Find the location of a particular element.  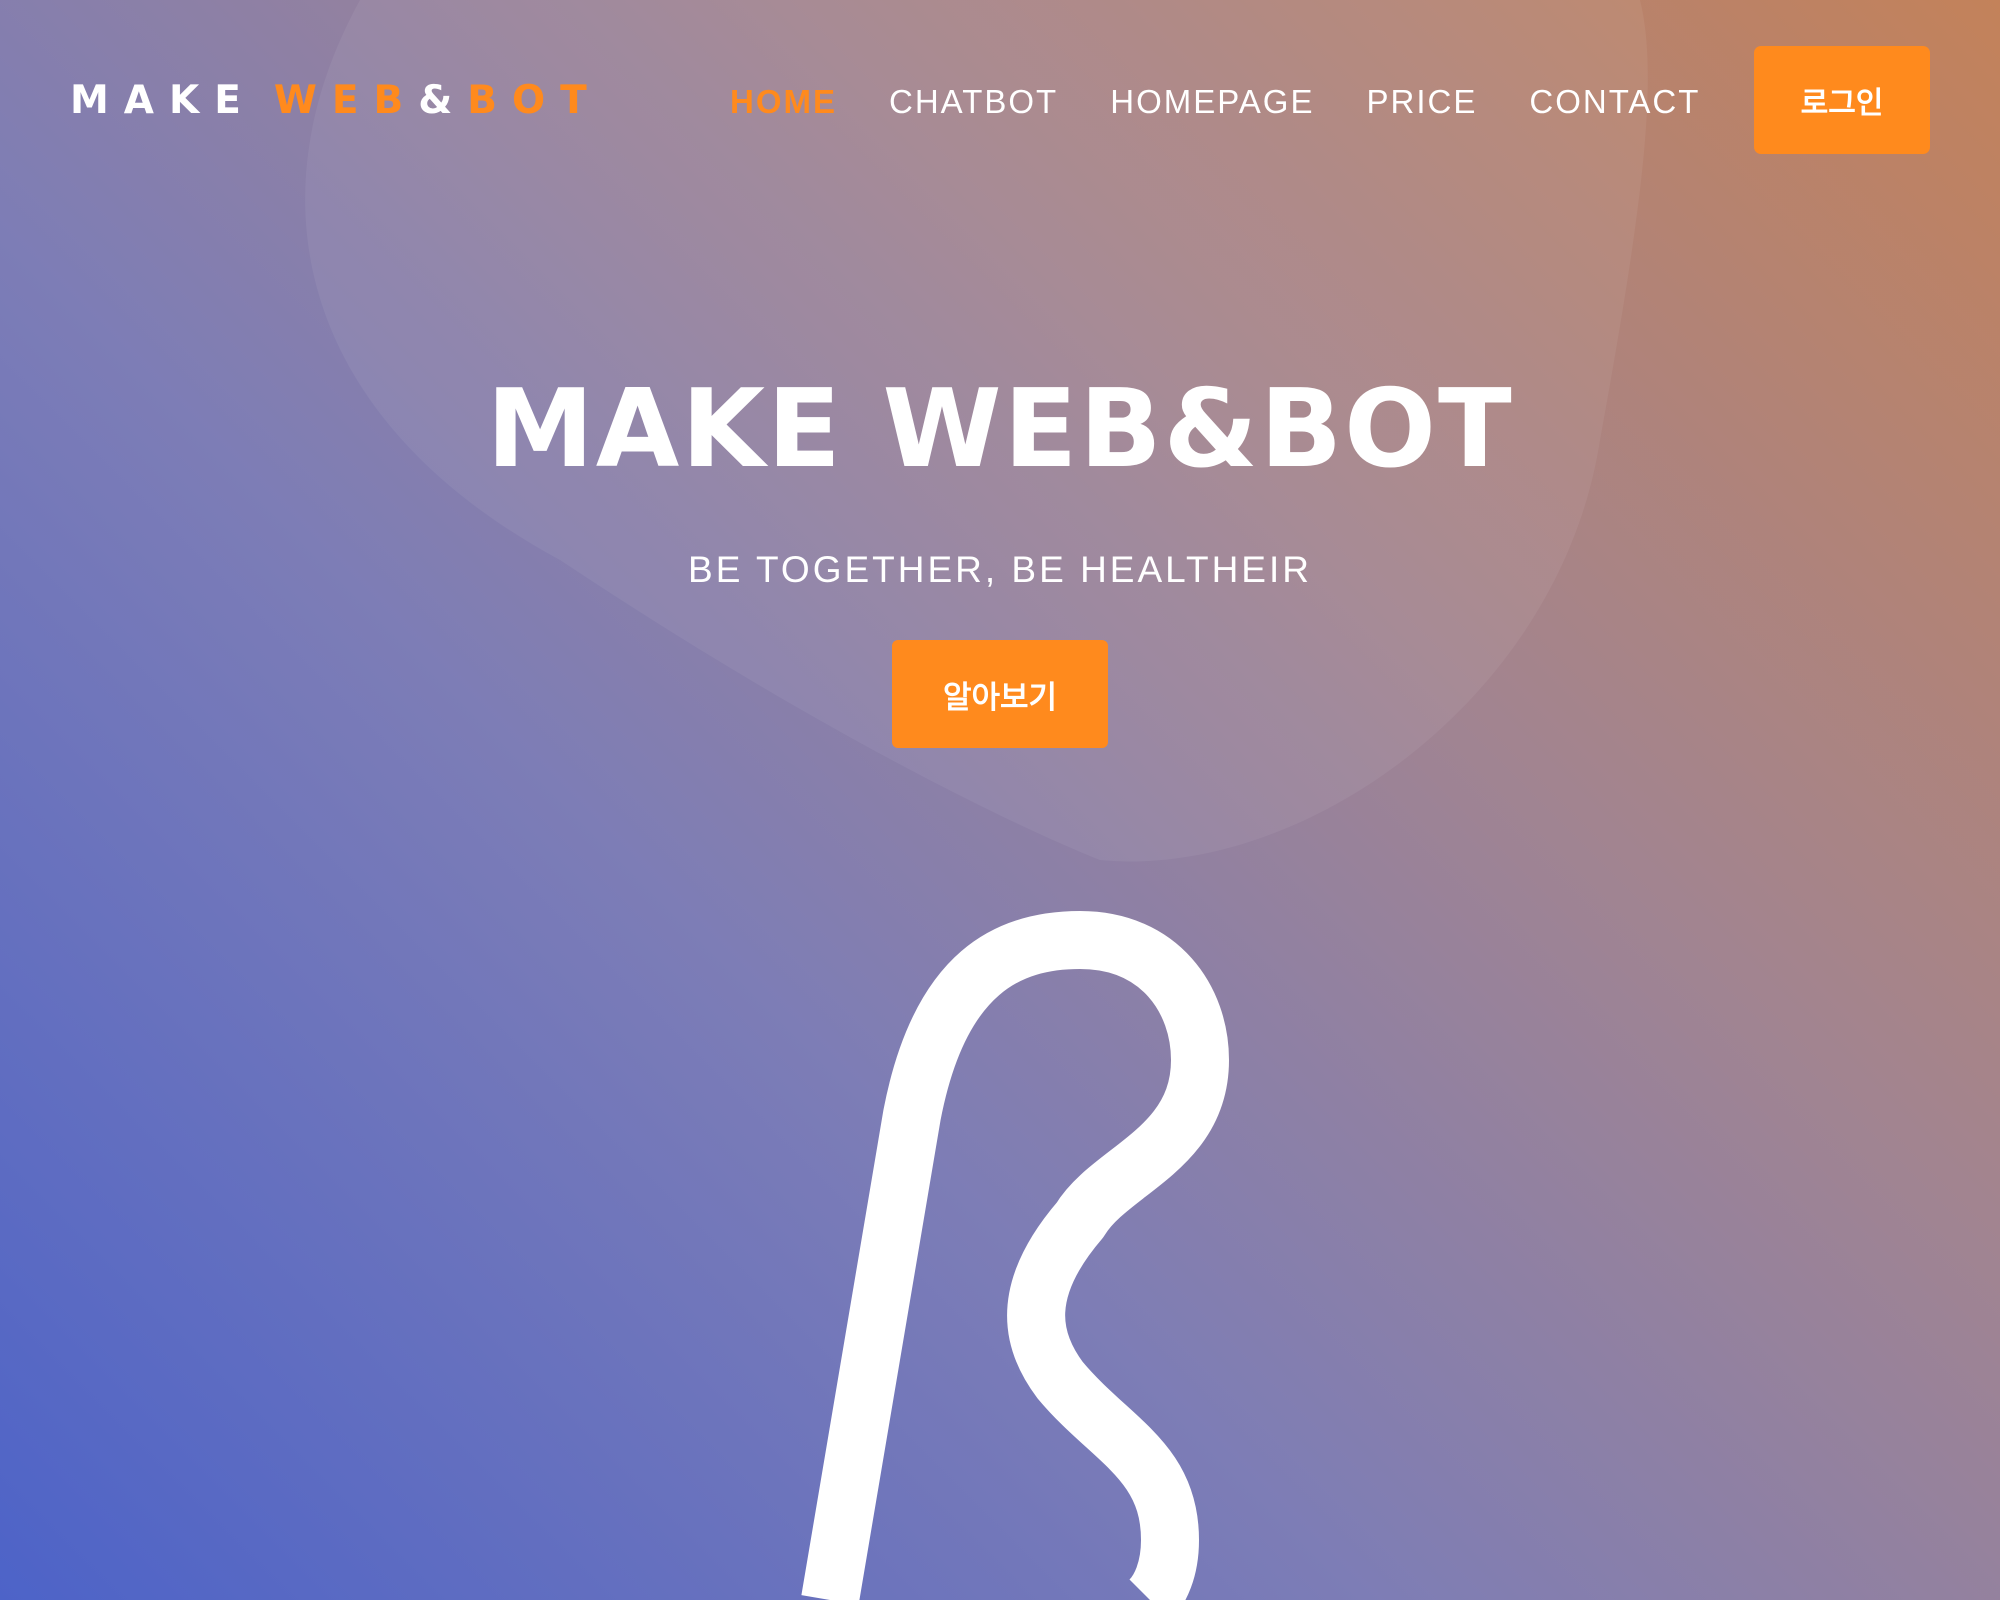

nav-chatbot-link: CHATBOT is located at coordinates (973, 102).